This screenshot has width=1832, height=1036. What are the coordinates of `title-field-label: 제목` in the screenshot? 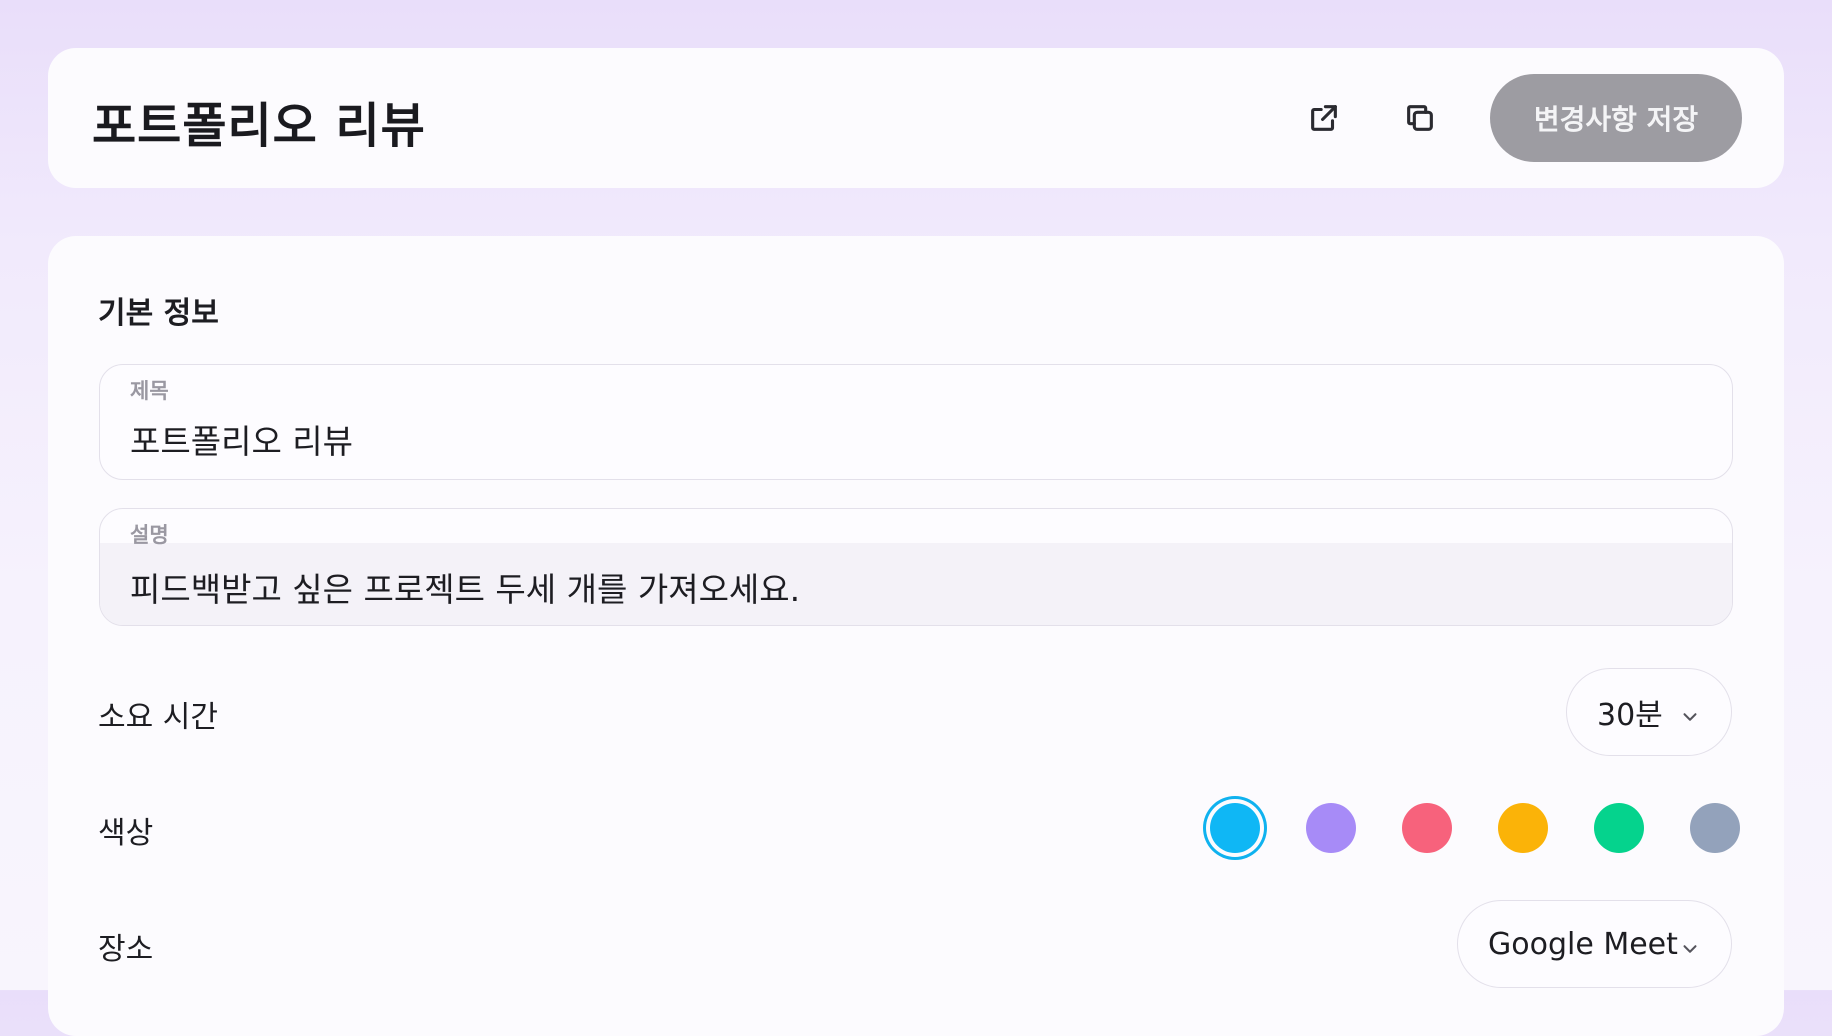 It's located at (149, 391).